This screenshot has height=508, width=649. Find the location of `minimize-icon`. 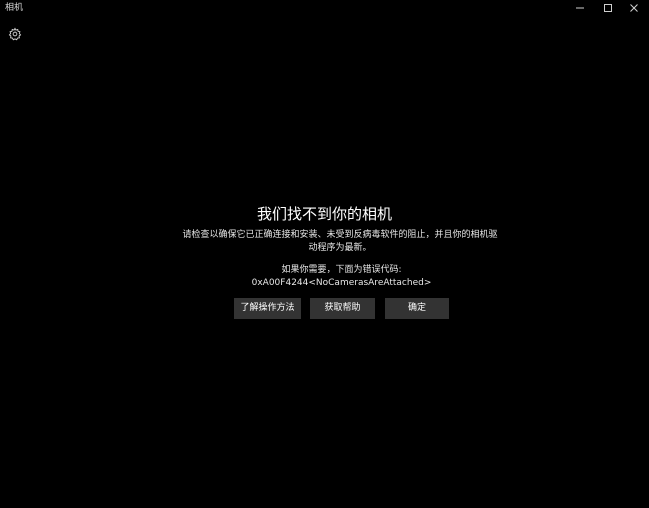

minimize-icon is located at coordinates (580, 8).